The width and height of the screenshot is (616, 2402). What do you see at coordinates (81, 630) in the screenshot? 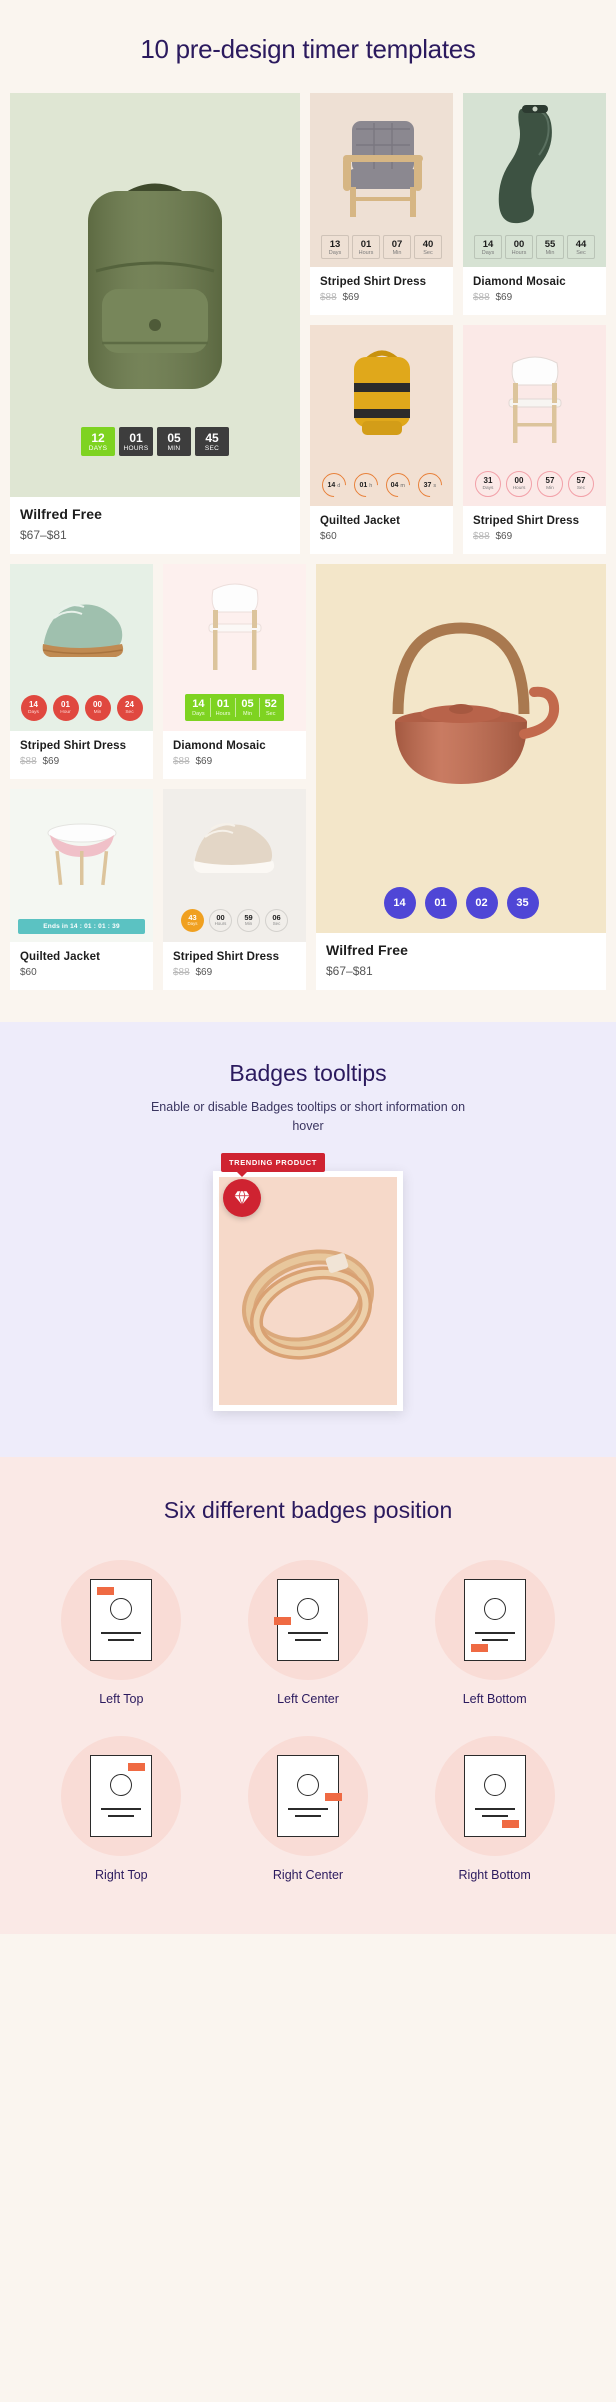
I see `product-image-sneaker` at bounding box center [81, 630].